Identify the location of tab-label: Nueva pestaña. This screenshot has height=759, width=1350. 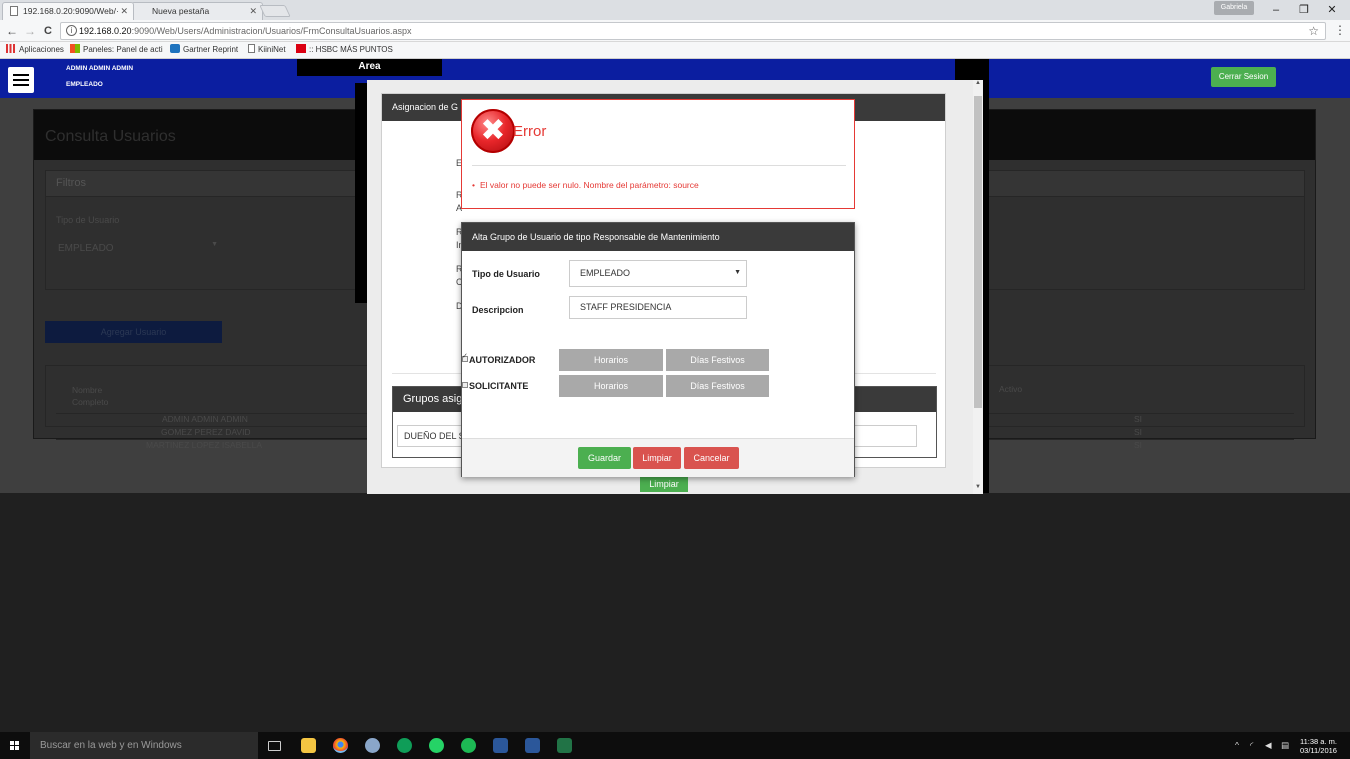
(181, 11).